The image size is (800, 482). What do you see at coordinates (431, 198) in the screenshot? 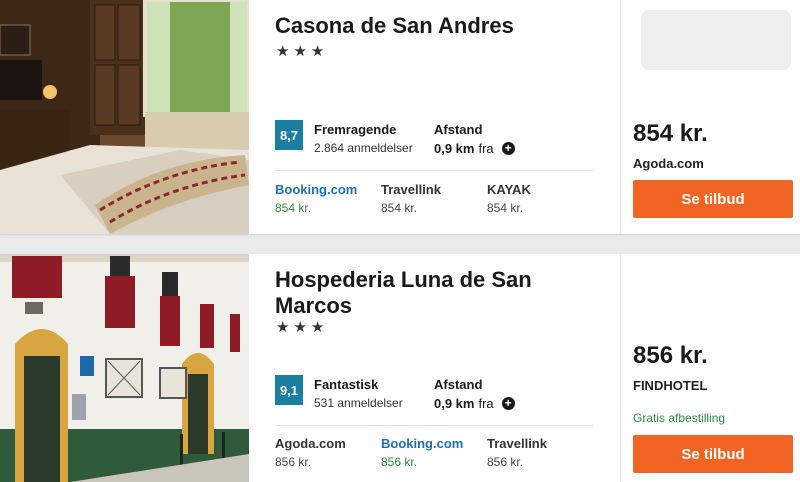
I see `provider-travellink: Travellink 854 kr.` at bounding box center [431, 198].